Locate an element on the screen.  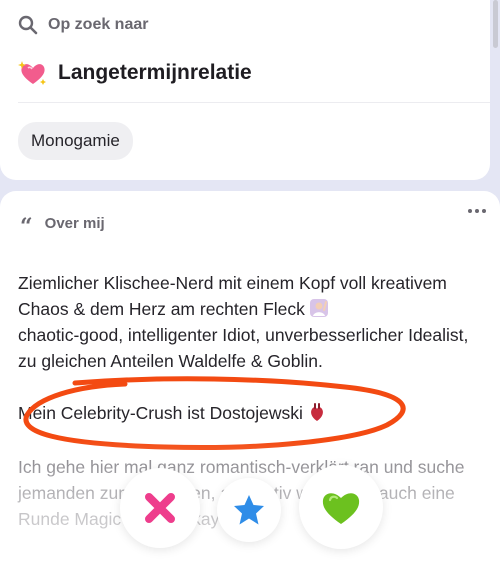
pass-button is located at coordinates (160, 508).